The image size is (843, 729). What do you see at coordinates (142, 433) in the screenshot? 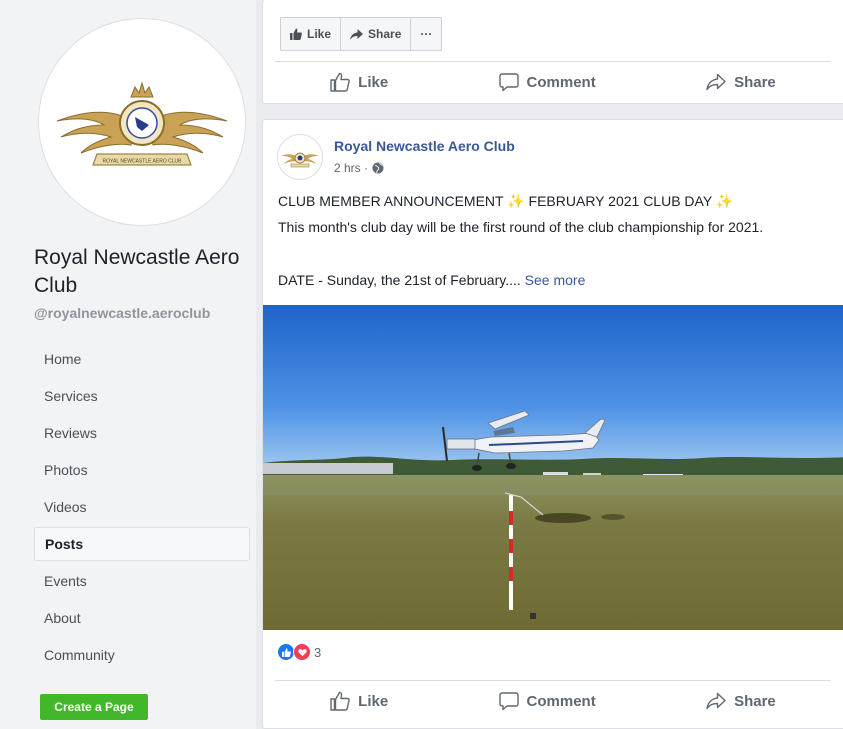
I see `nav-item-reviews: Reviews` at bounding box center [142, 433].